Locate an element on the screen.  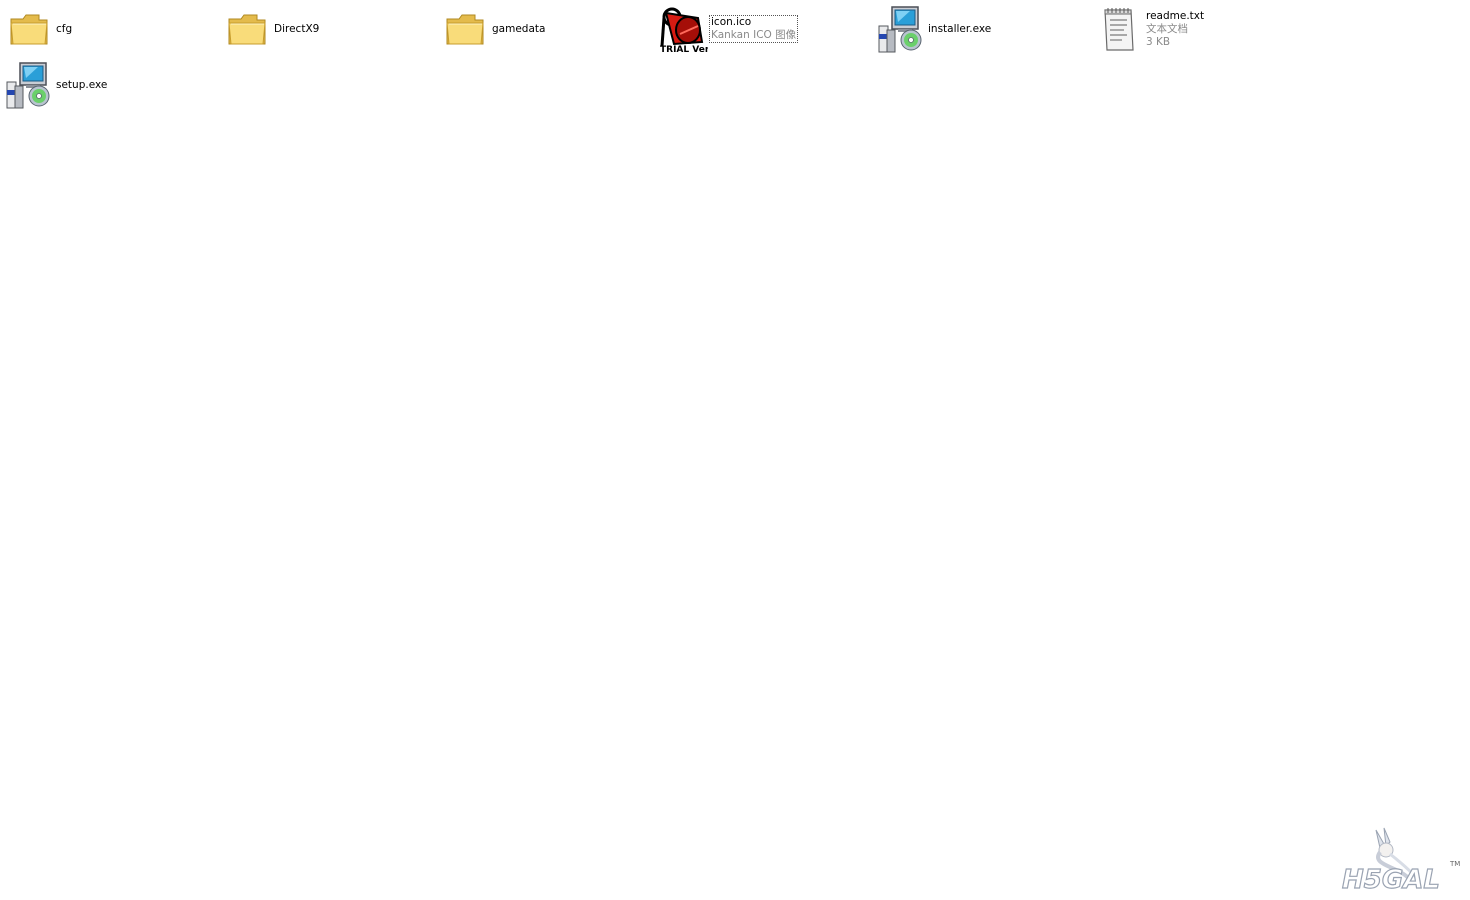
file-item-directx9: DirectX9 is located at coordinates (270, 29).